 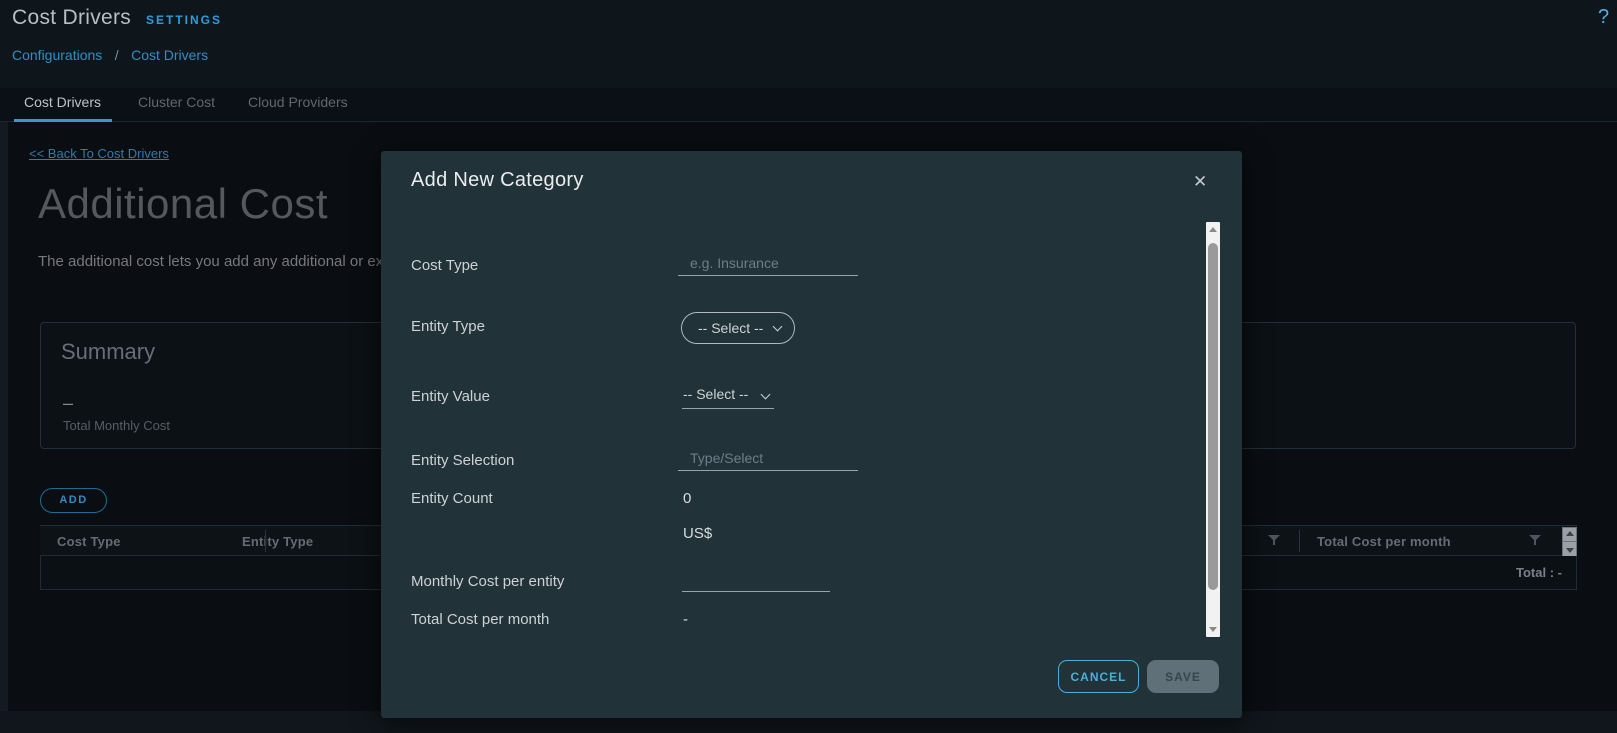 What do you see at coordinates (298, 102) in the screenshot?
I see `tab-cloud-providers: Cloud Providers` at bounding box center [298, 102].